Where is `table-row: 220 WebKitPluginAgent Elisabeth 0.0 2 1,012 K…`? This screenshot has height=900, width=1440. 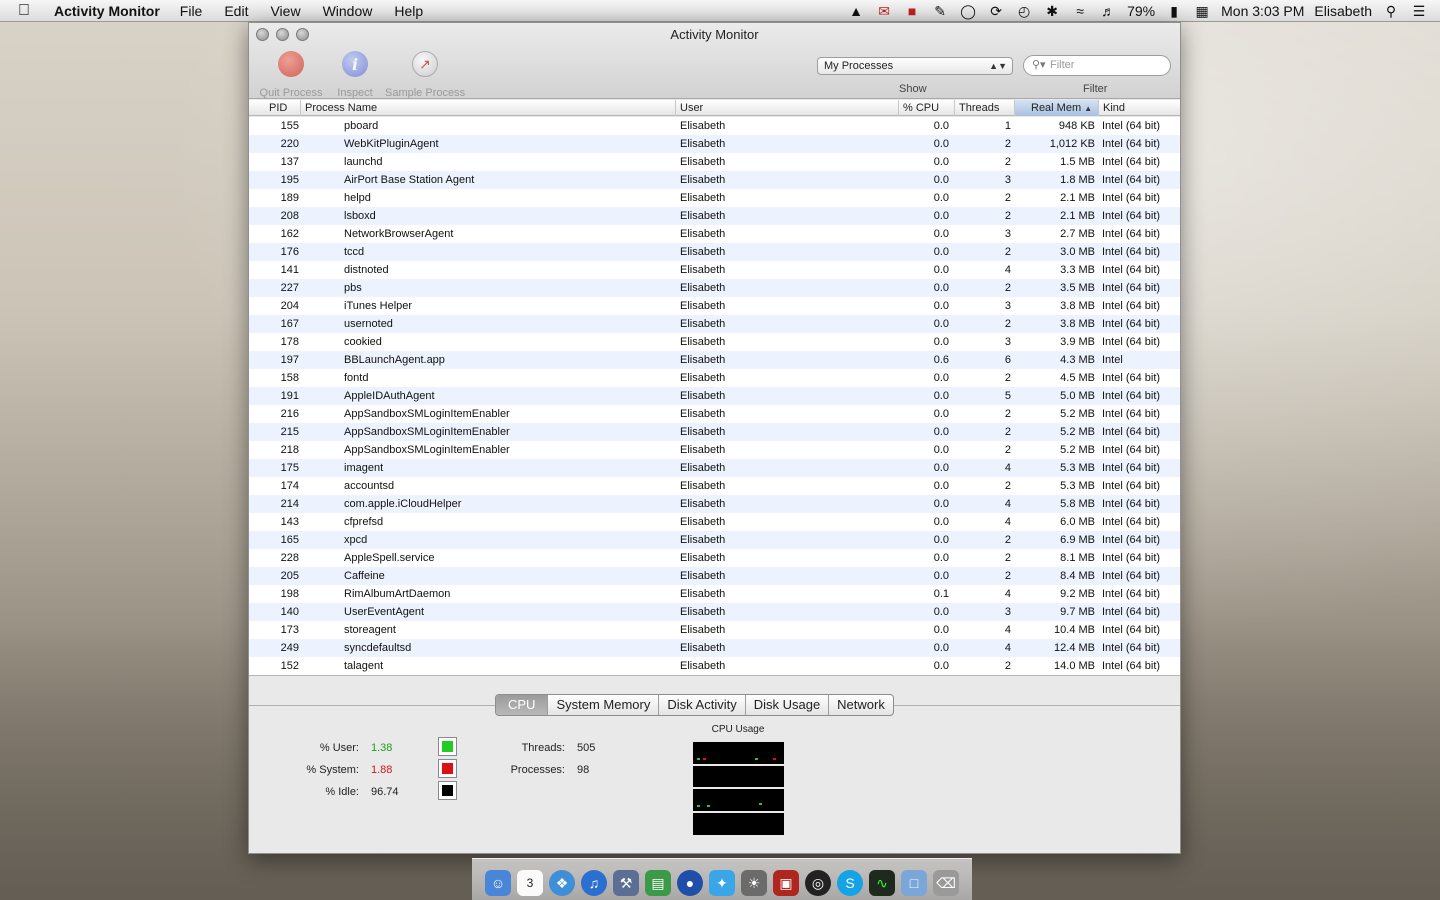 table-row: 220 WebKitPluginAgent Elisabeth 0.0 2 1,012 K… is located at coordinates (714, 144).